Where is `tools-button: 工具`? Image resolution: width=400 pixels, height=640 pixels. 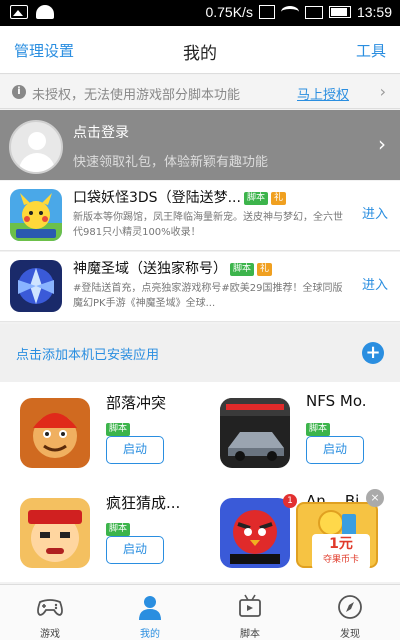 tools-button: 工具 is located at coordinates (371, 50).